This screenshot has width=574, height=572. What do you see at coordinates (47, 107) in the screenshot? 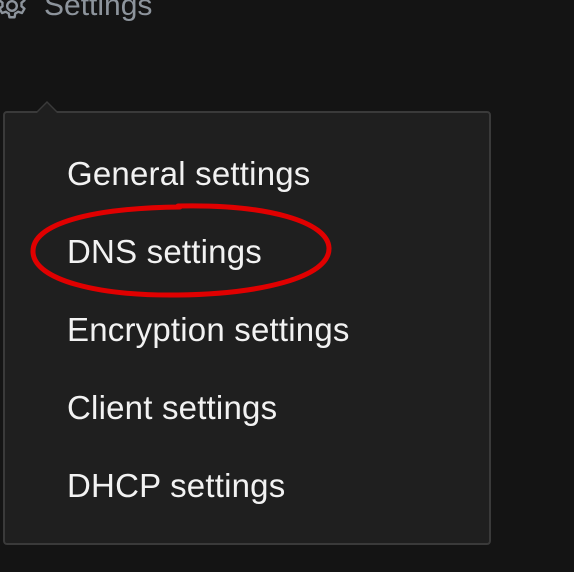
I see `dropdown-caret` at bounding box center [47, 107].